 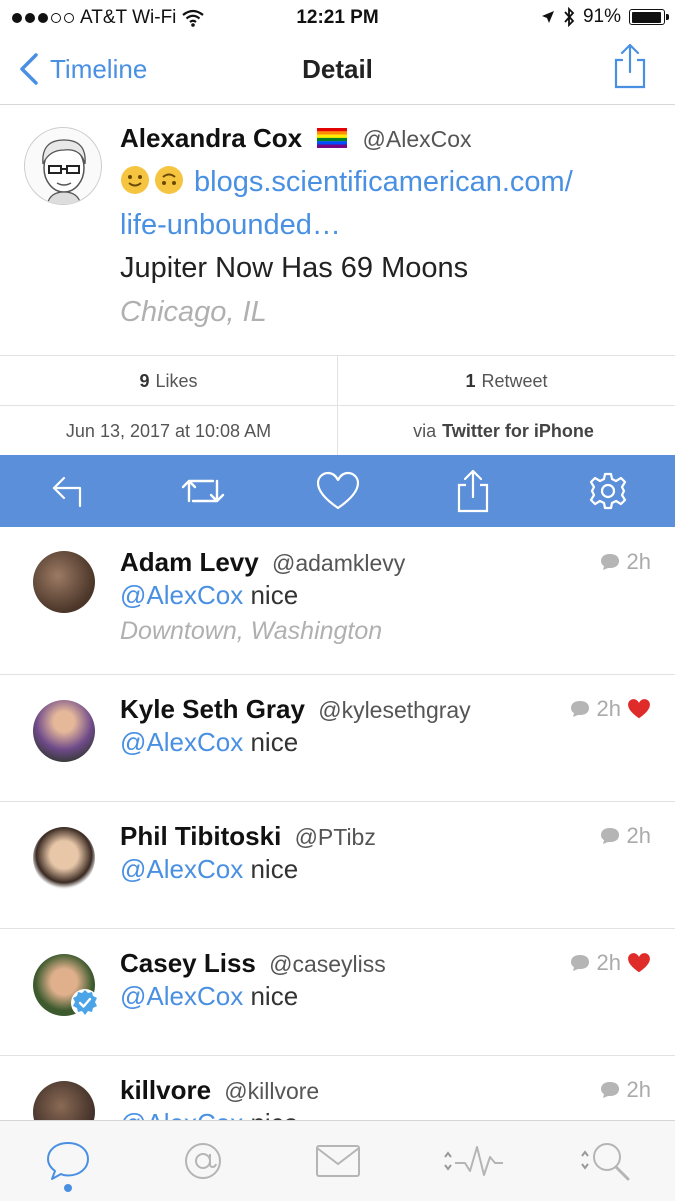 I want to click on at-sign-icon, so click(x=202, y=1161).